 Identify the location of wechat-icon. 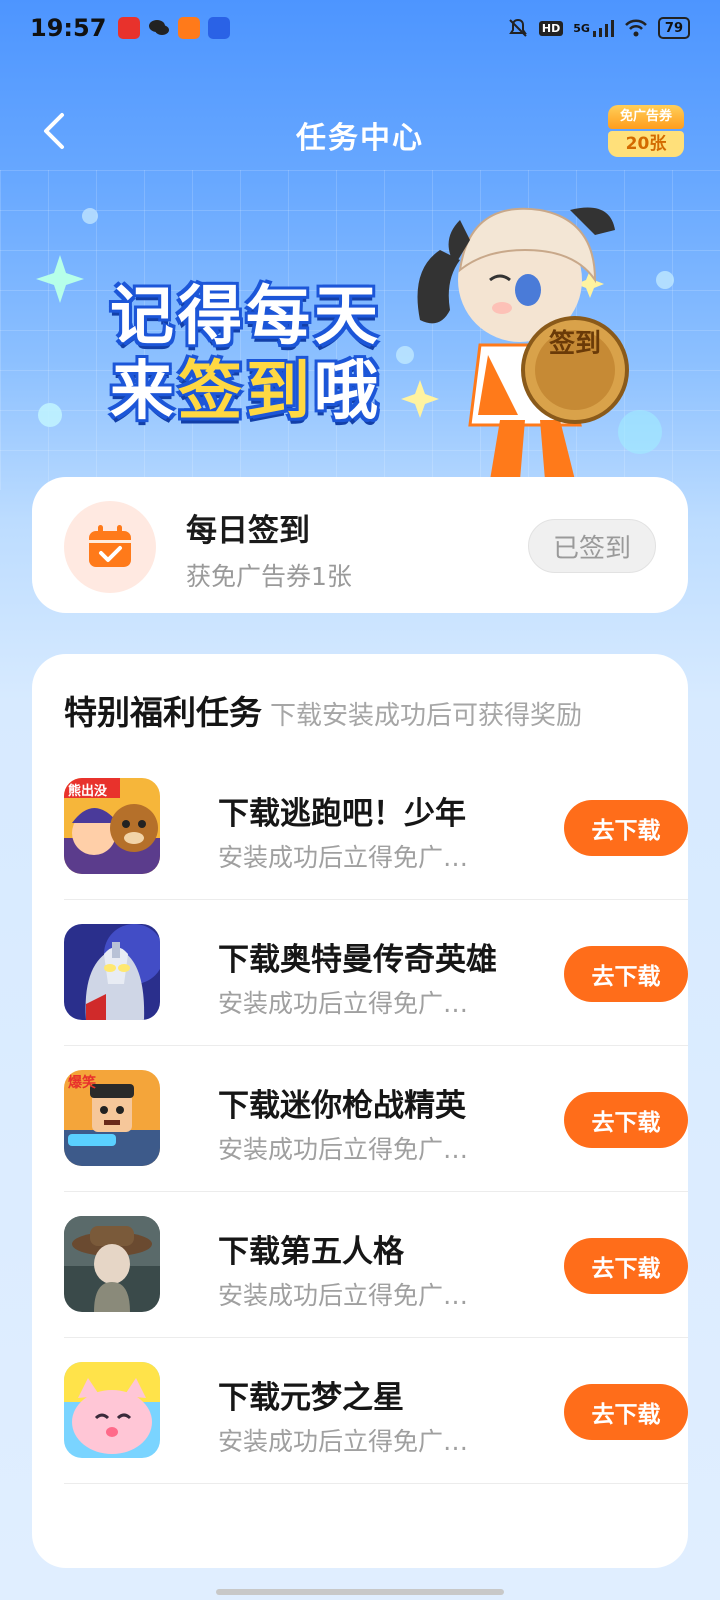
(159, 28).